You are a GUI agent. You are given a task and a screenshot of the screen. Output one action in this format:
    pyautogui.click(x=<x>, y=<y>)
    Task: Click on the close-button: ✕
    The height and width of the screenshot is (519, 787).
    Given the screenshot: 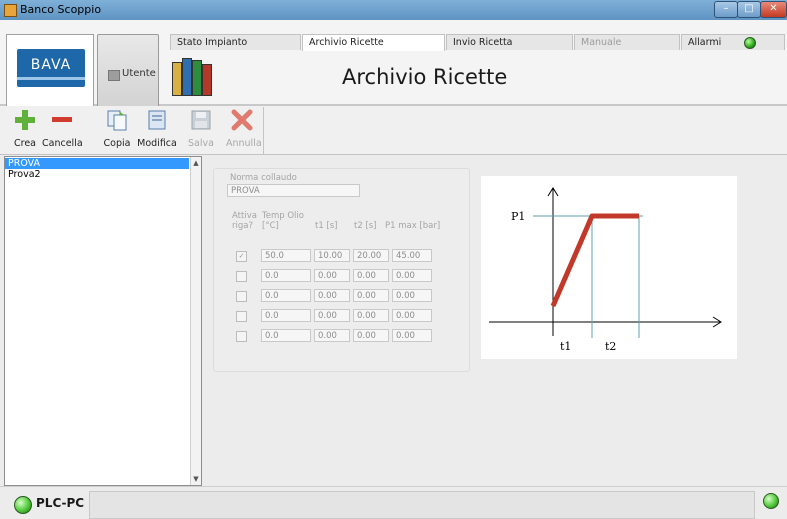 What is the action you would take?
    pyautogui.click(x=773, y=9)
    